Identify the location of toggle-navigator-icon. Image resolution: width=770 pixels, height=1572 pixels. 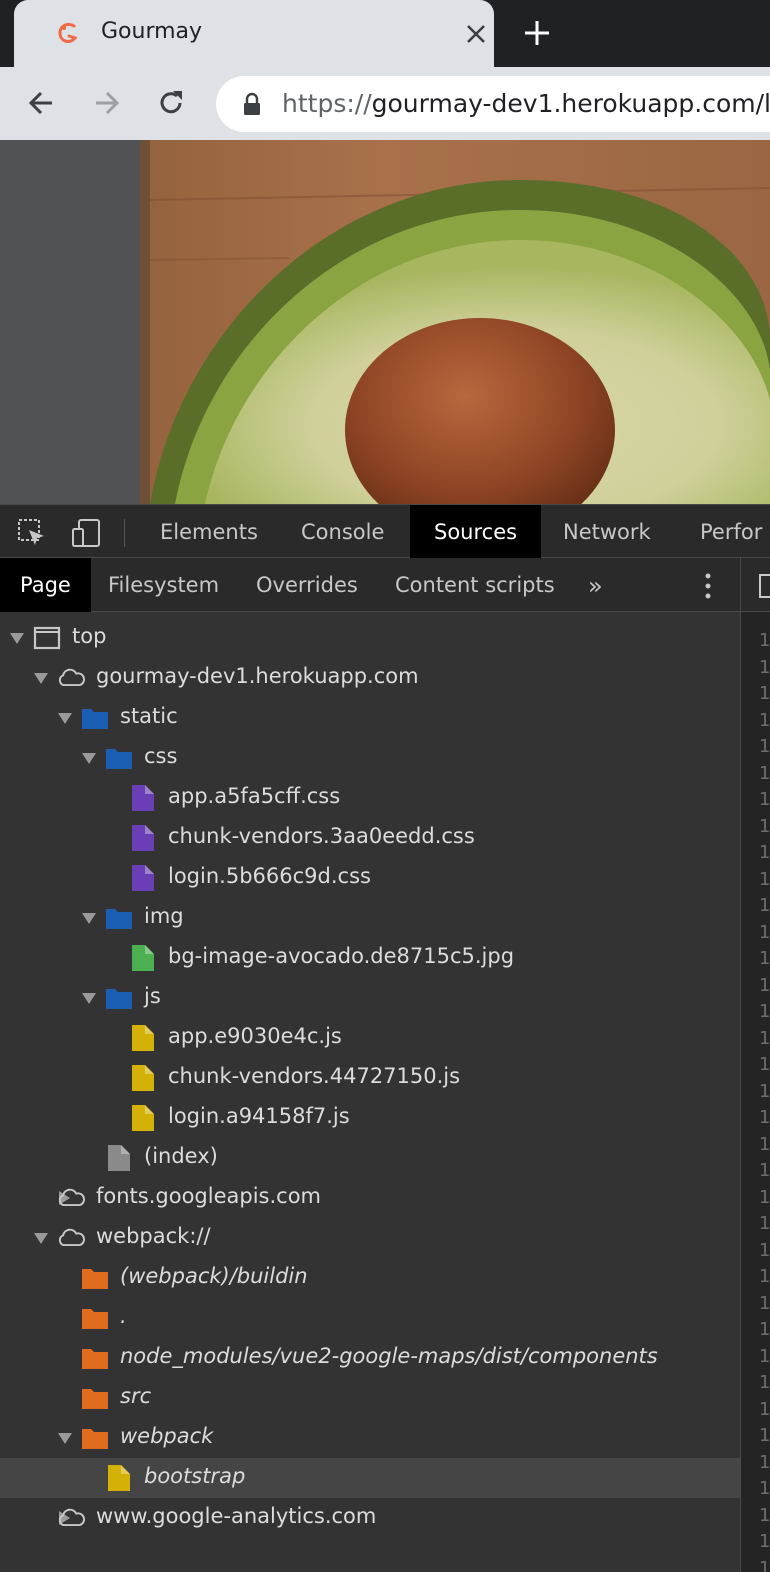
(764, 586).